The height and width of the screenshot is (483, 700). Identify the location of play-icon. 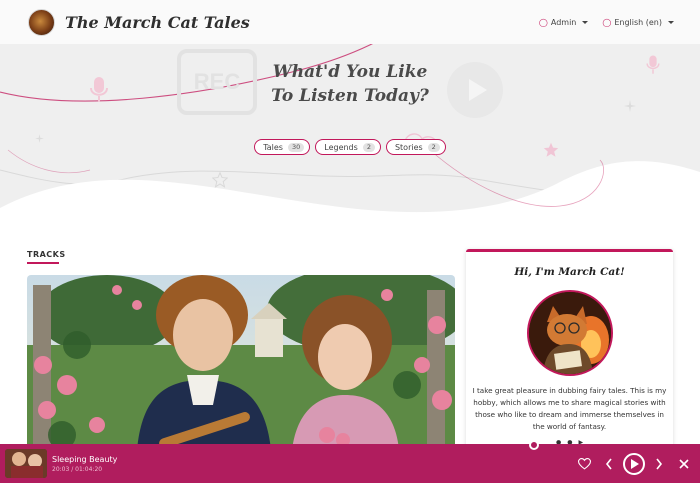
(634, 463).